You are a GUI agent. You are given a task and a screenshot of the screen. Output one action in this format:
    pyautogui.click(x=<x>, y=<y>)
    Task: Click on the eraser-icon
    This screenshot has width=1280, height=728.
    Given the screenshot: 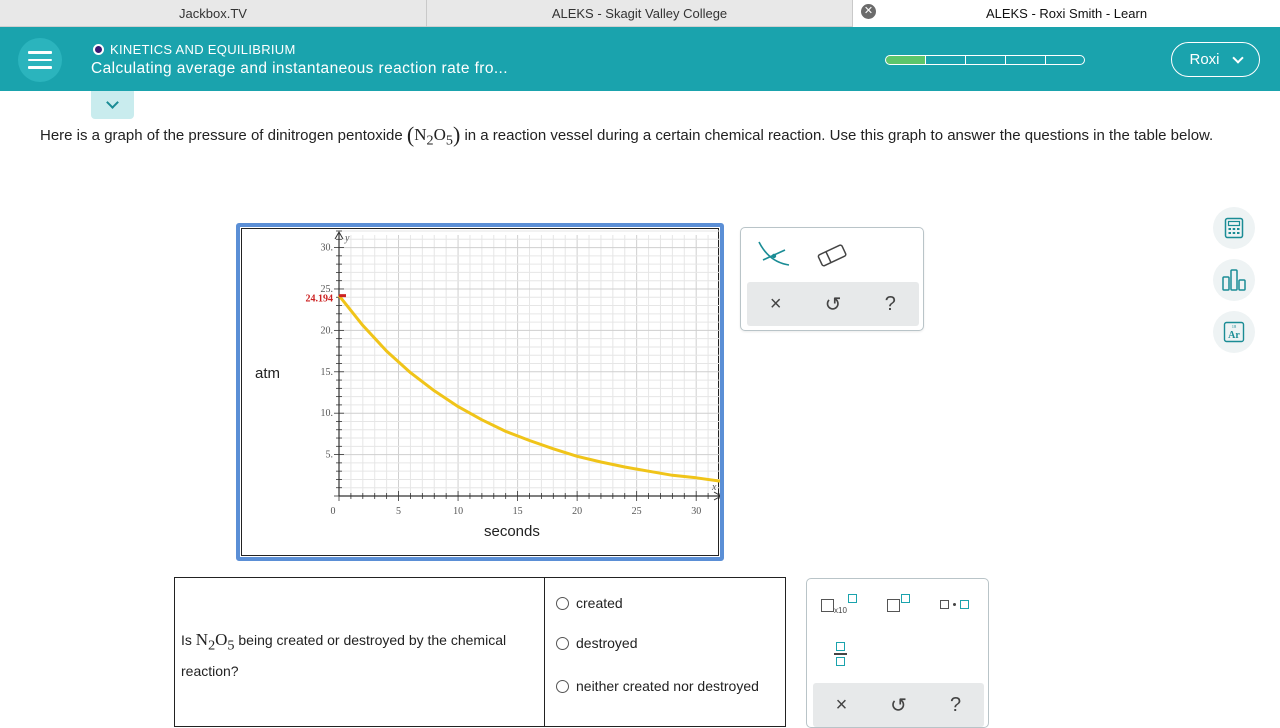 What is the action you would take?
    pyautogui.click(x=833, y=255)
    